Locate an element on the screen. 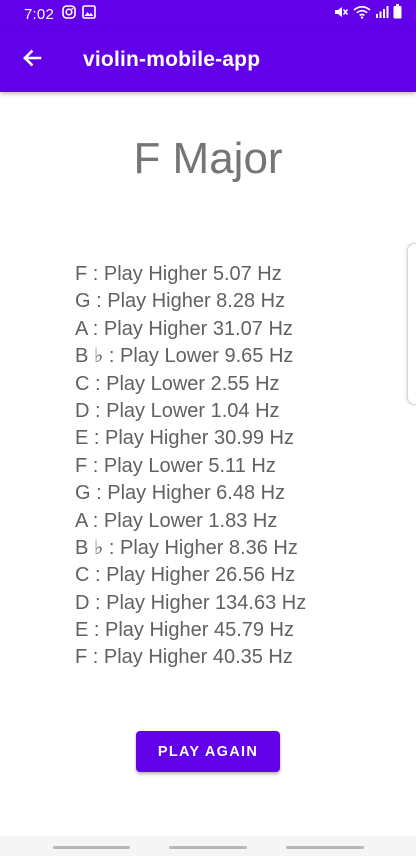  status-right-icons is located at coordinates (367, 14).